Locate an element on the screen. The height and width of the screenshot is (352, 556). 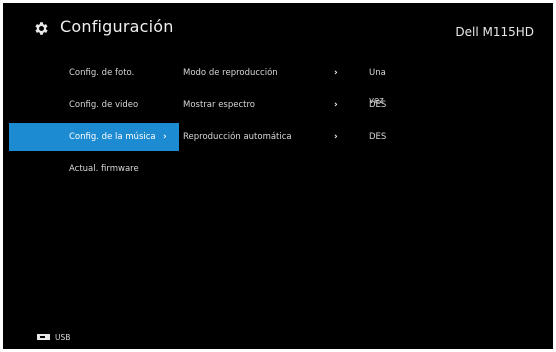
option-playback-mode: Modo de reproducción › Una vez is located at coordinates (293, 82).